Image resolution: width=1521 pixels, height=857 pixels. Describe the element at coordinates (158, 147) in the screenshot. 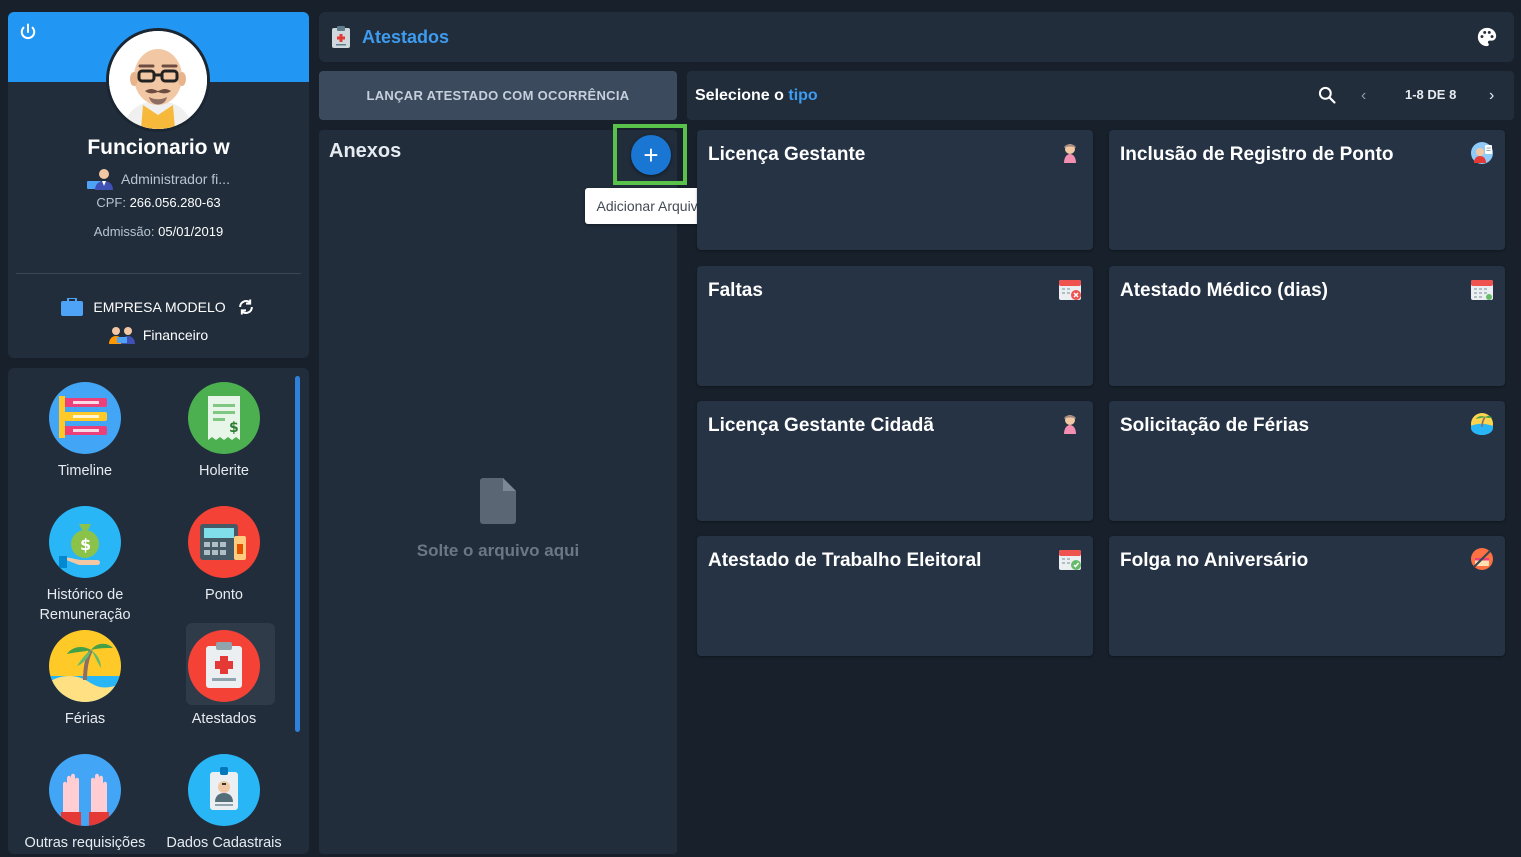

I see `profile-name: Funcionario w` at that location.